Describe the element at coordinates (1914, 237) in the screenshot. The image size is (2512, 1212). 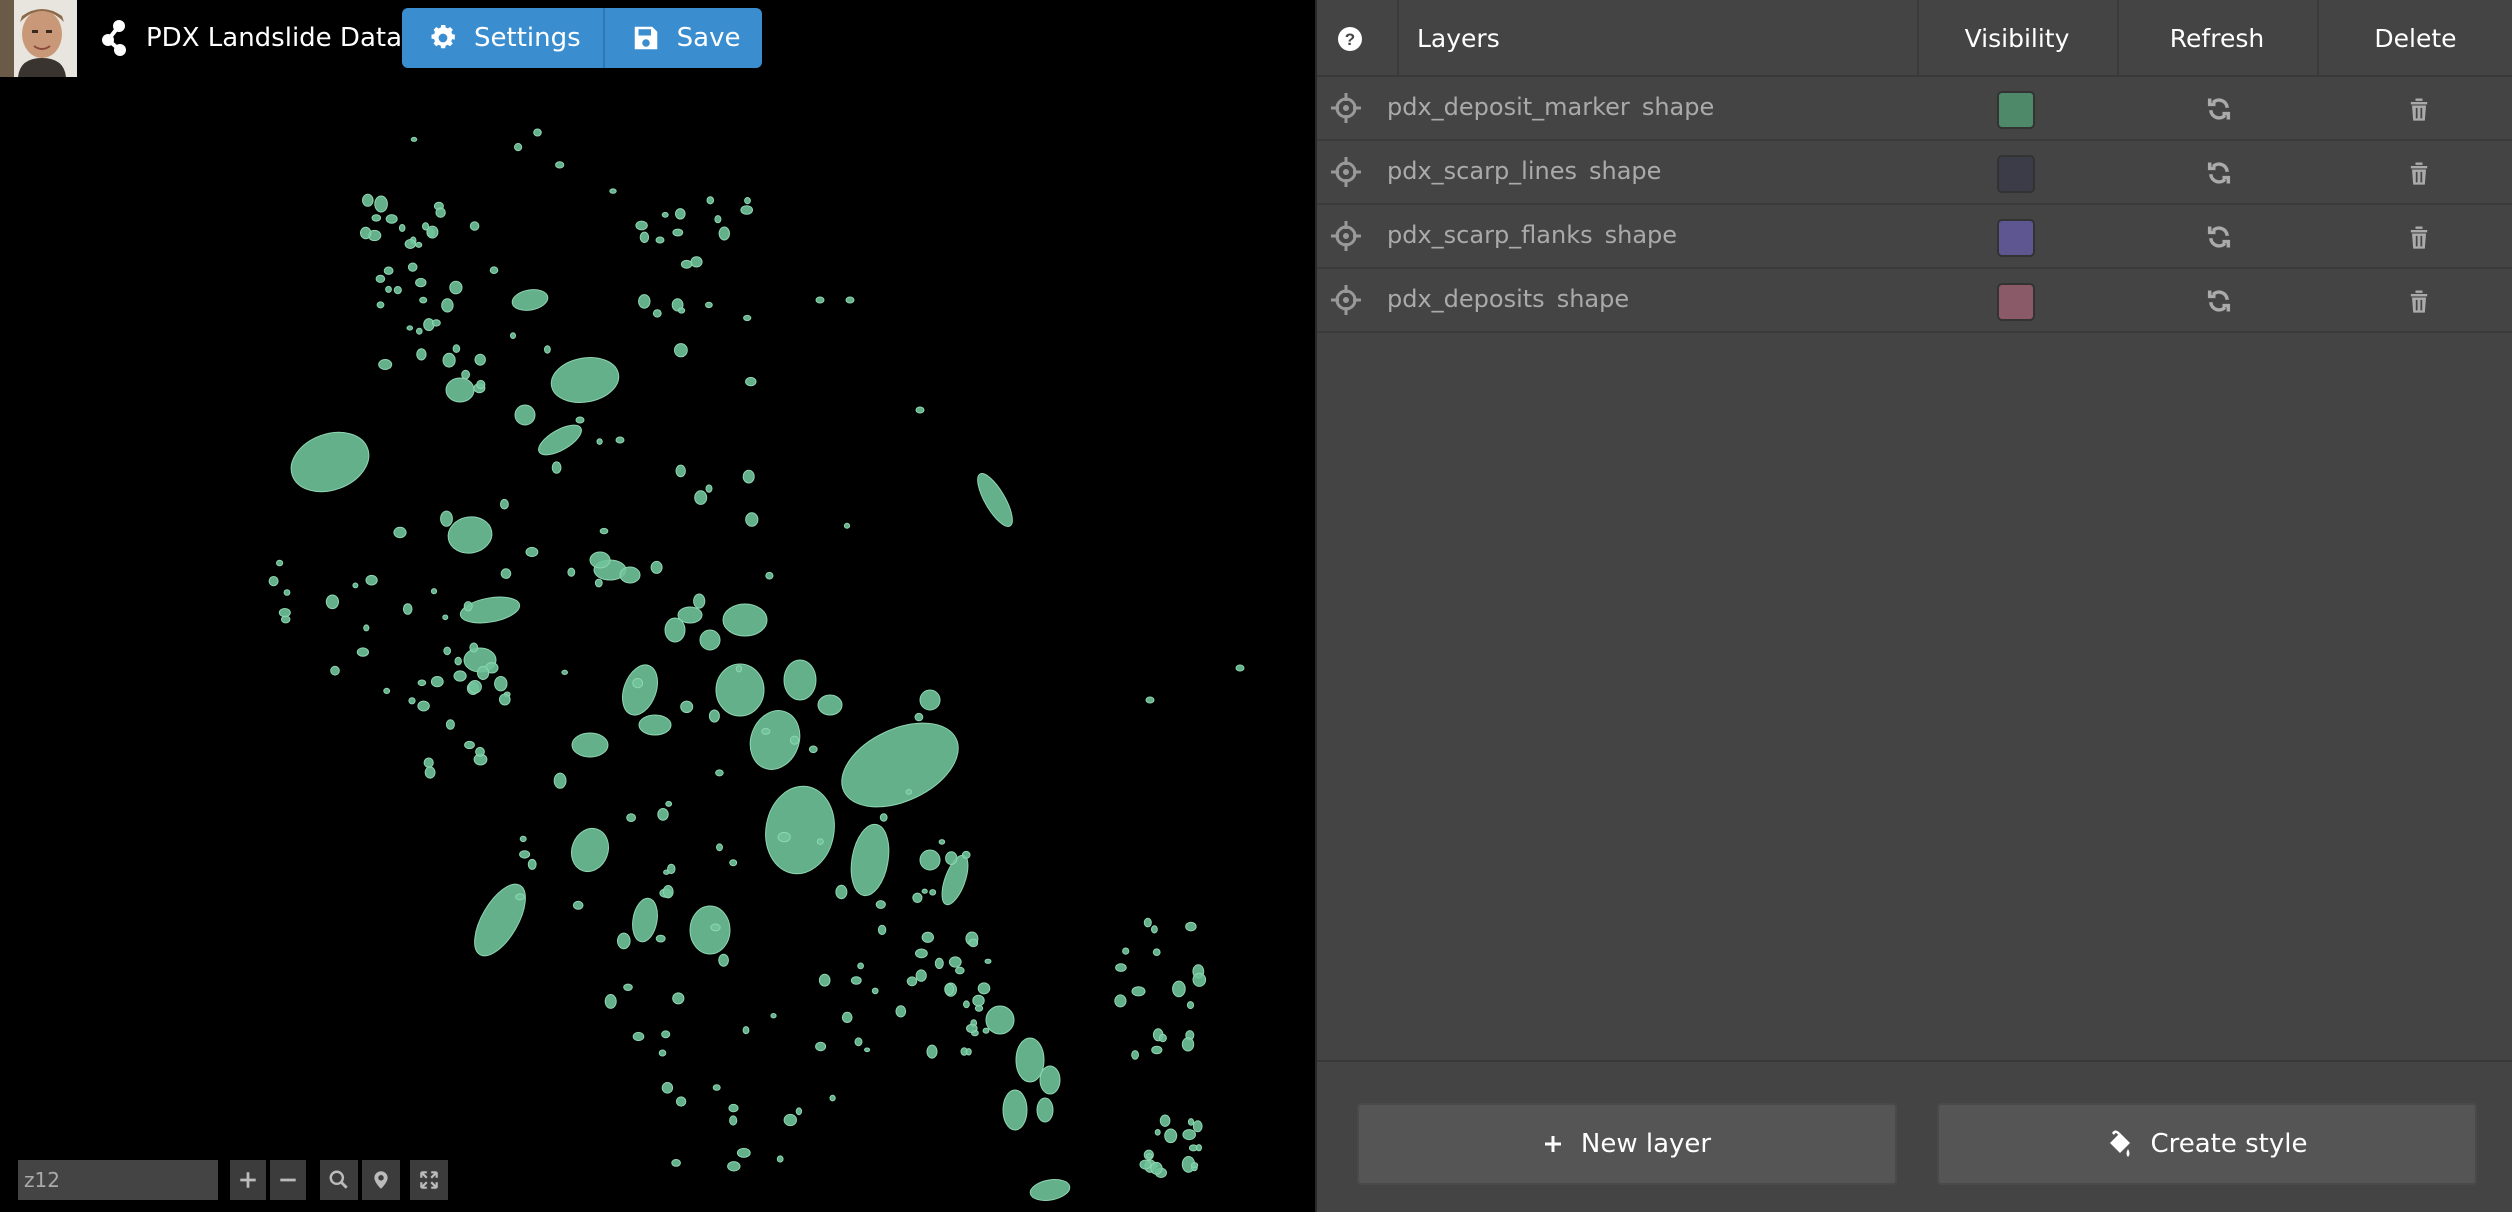
I see `layer-row: pdx_scarp_flanks shape` at that location.